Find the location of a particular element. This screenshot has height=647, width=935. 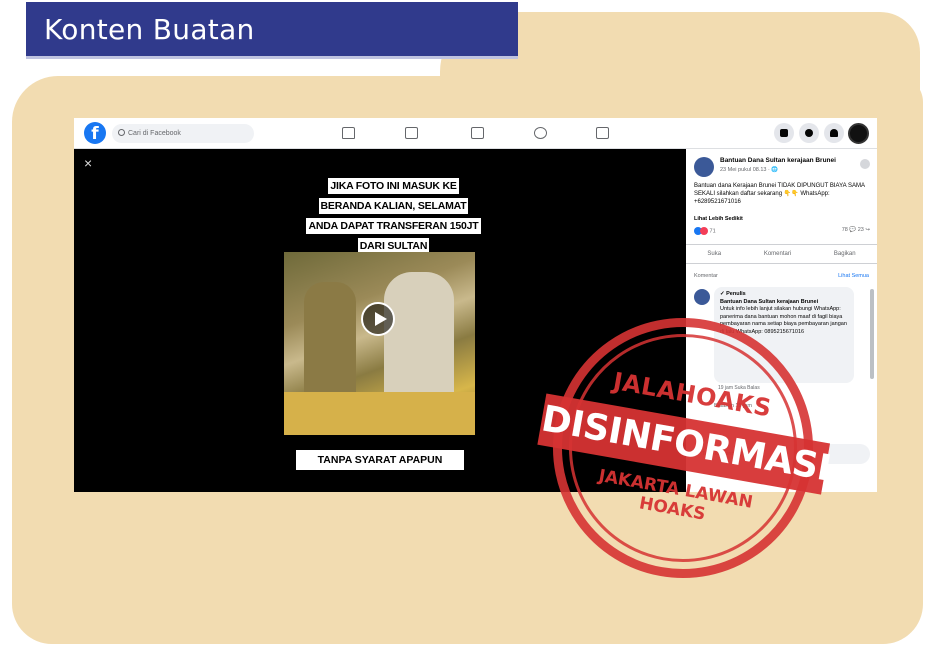

facebook-logo-icon: f is located at coordinates (95, 133).